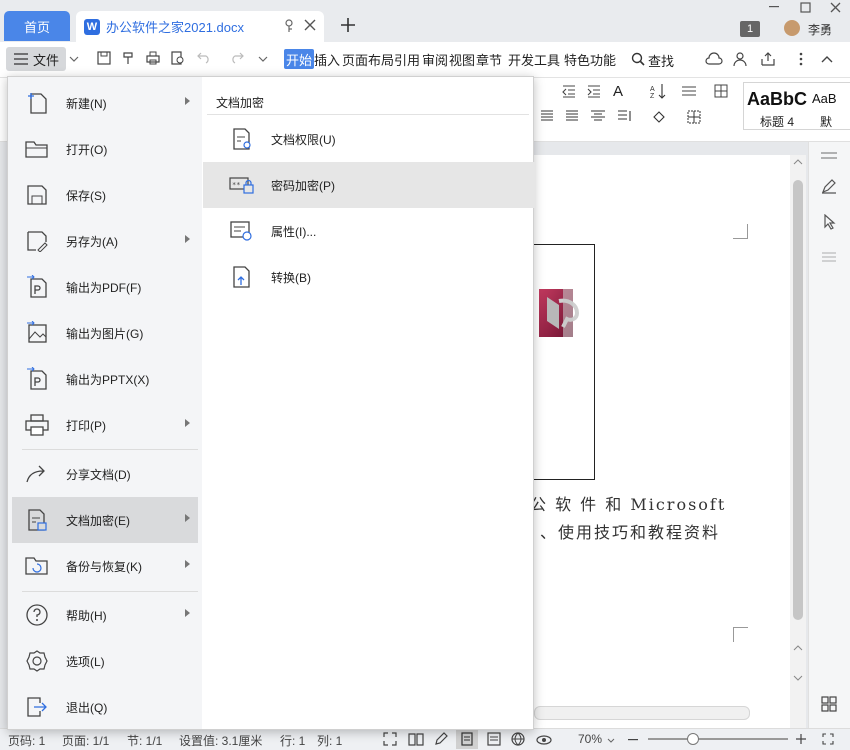 Image resolution: width=850 pixels, height=750 pixels. I want to click on close-tab-icon, so click(310, 25).